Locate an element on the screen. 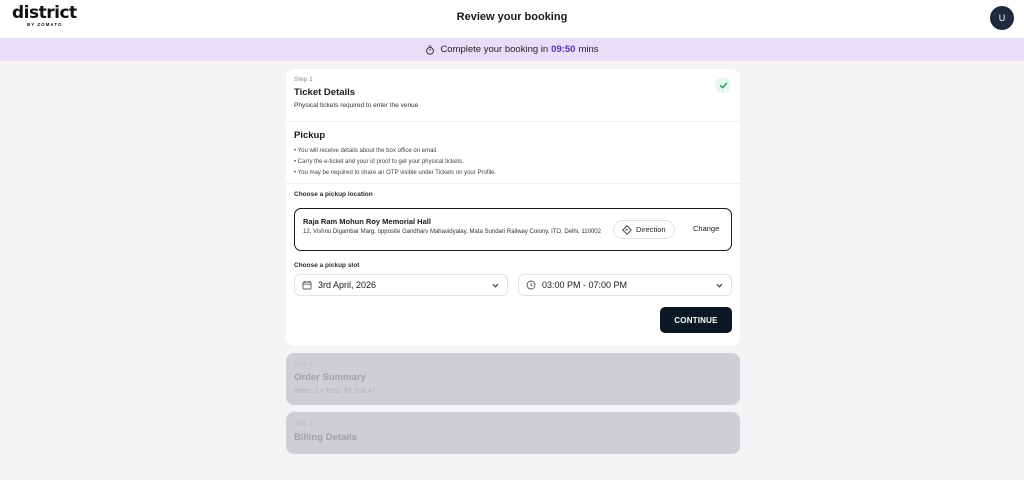 The image size is (1024, 480). booking-timer-banner: Complete your booking in 09:50 mins is located at coordinates (512, 49).